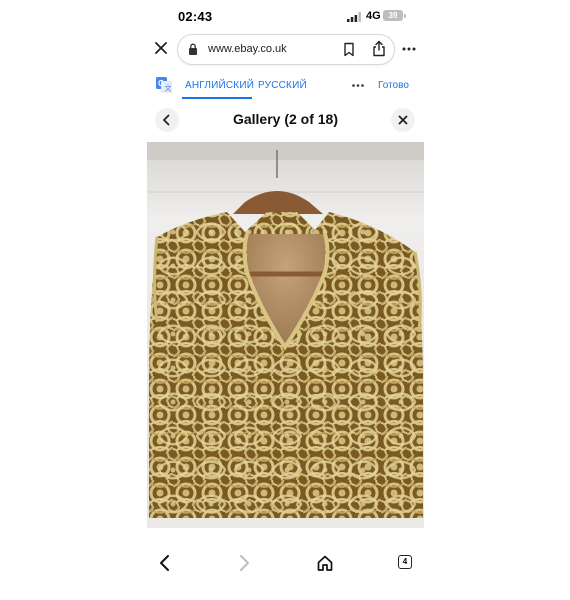 This screenshot has width=570, height=600. What do you see at coordinates (285, 17) in the screenshot?
I see `status-bar: 02:43 4G 39` at bounding box center [285, 17].